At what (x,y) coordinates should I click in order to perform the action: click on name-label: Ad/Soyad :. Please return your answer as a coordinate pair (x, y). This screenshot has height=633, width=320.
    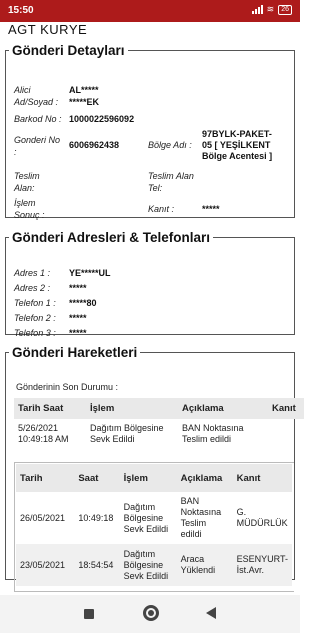
    Looking at the image, I should click on (36, 102).